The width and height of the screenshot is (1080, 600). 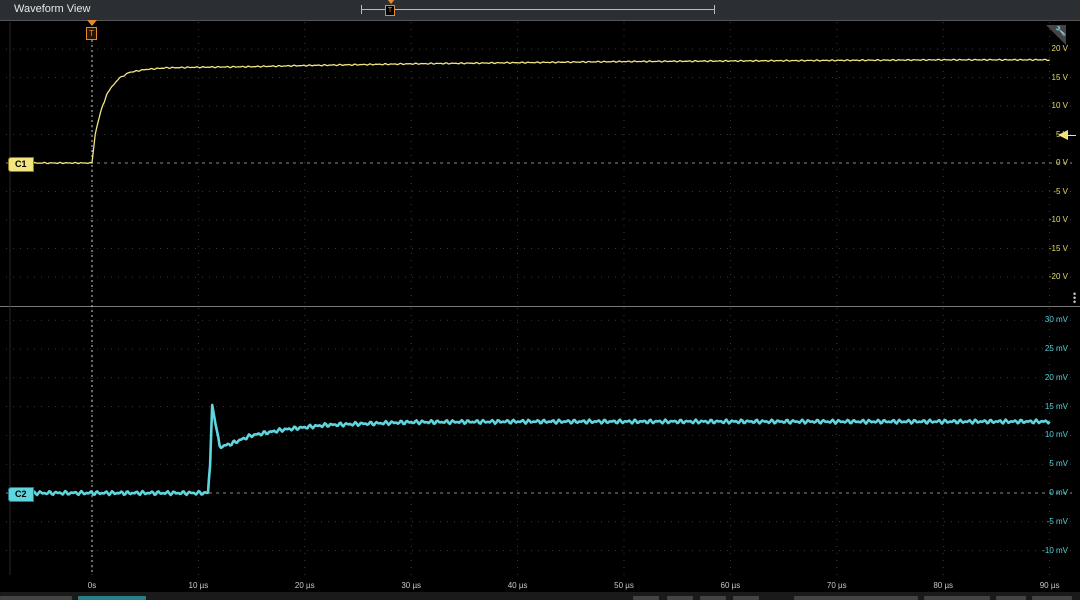 I want to click on trigger-position-pointer-icon, so click(x=92, y=23).